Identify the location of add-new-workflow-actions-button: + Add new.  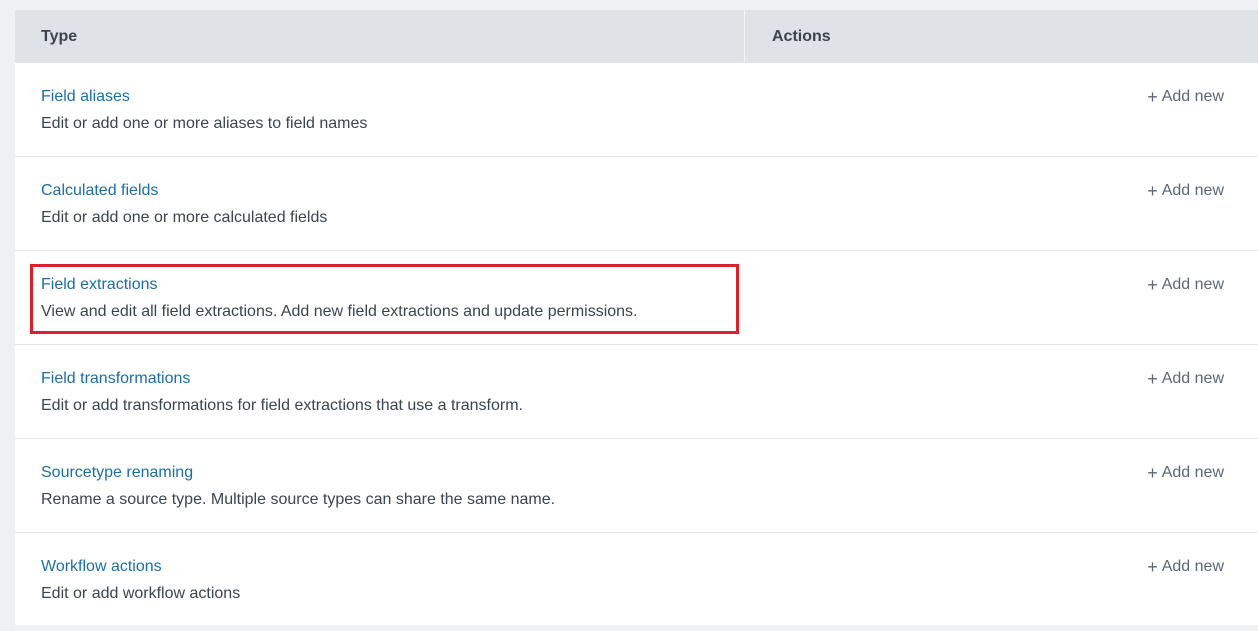
(1185, 567).